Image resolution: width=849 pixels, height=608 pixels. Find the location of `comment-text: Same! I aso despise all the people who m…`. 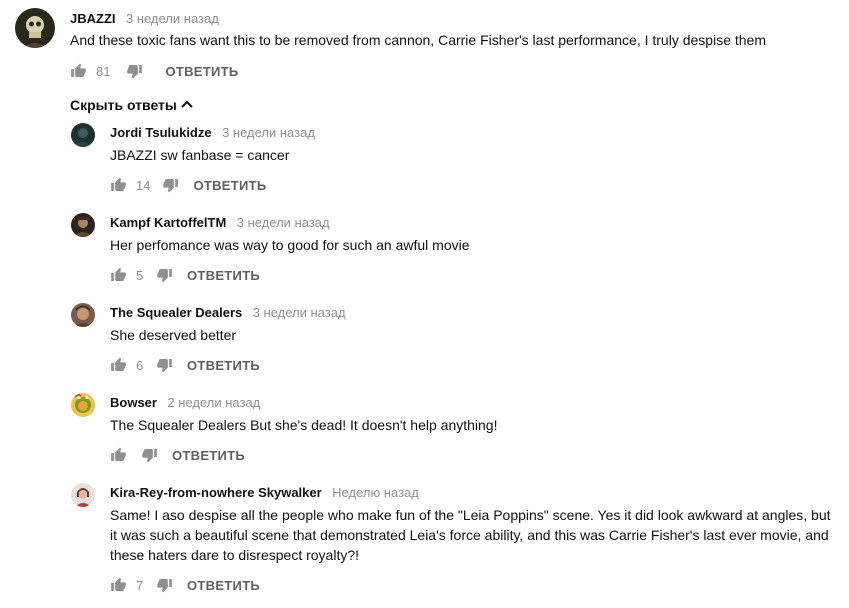

comment-text: Same! I aso despise all the people who m… is located at coordinates (470, 535).